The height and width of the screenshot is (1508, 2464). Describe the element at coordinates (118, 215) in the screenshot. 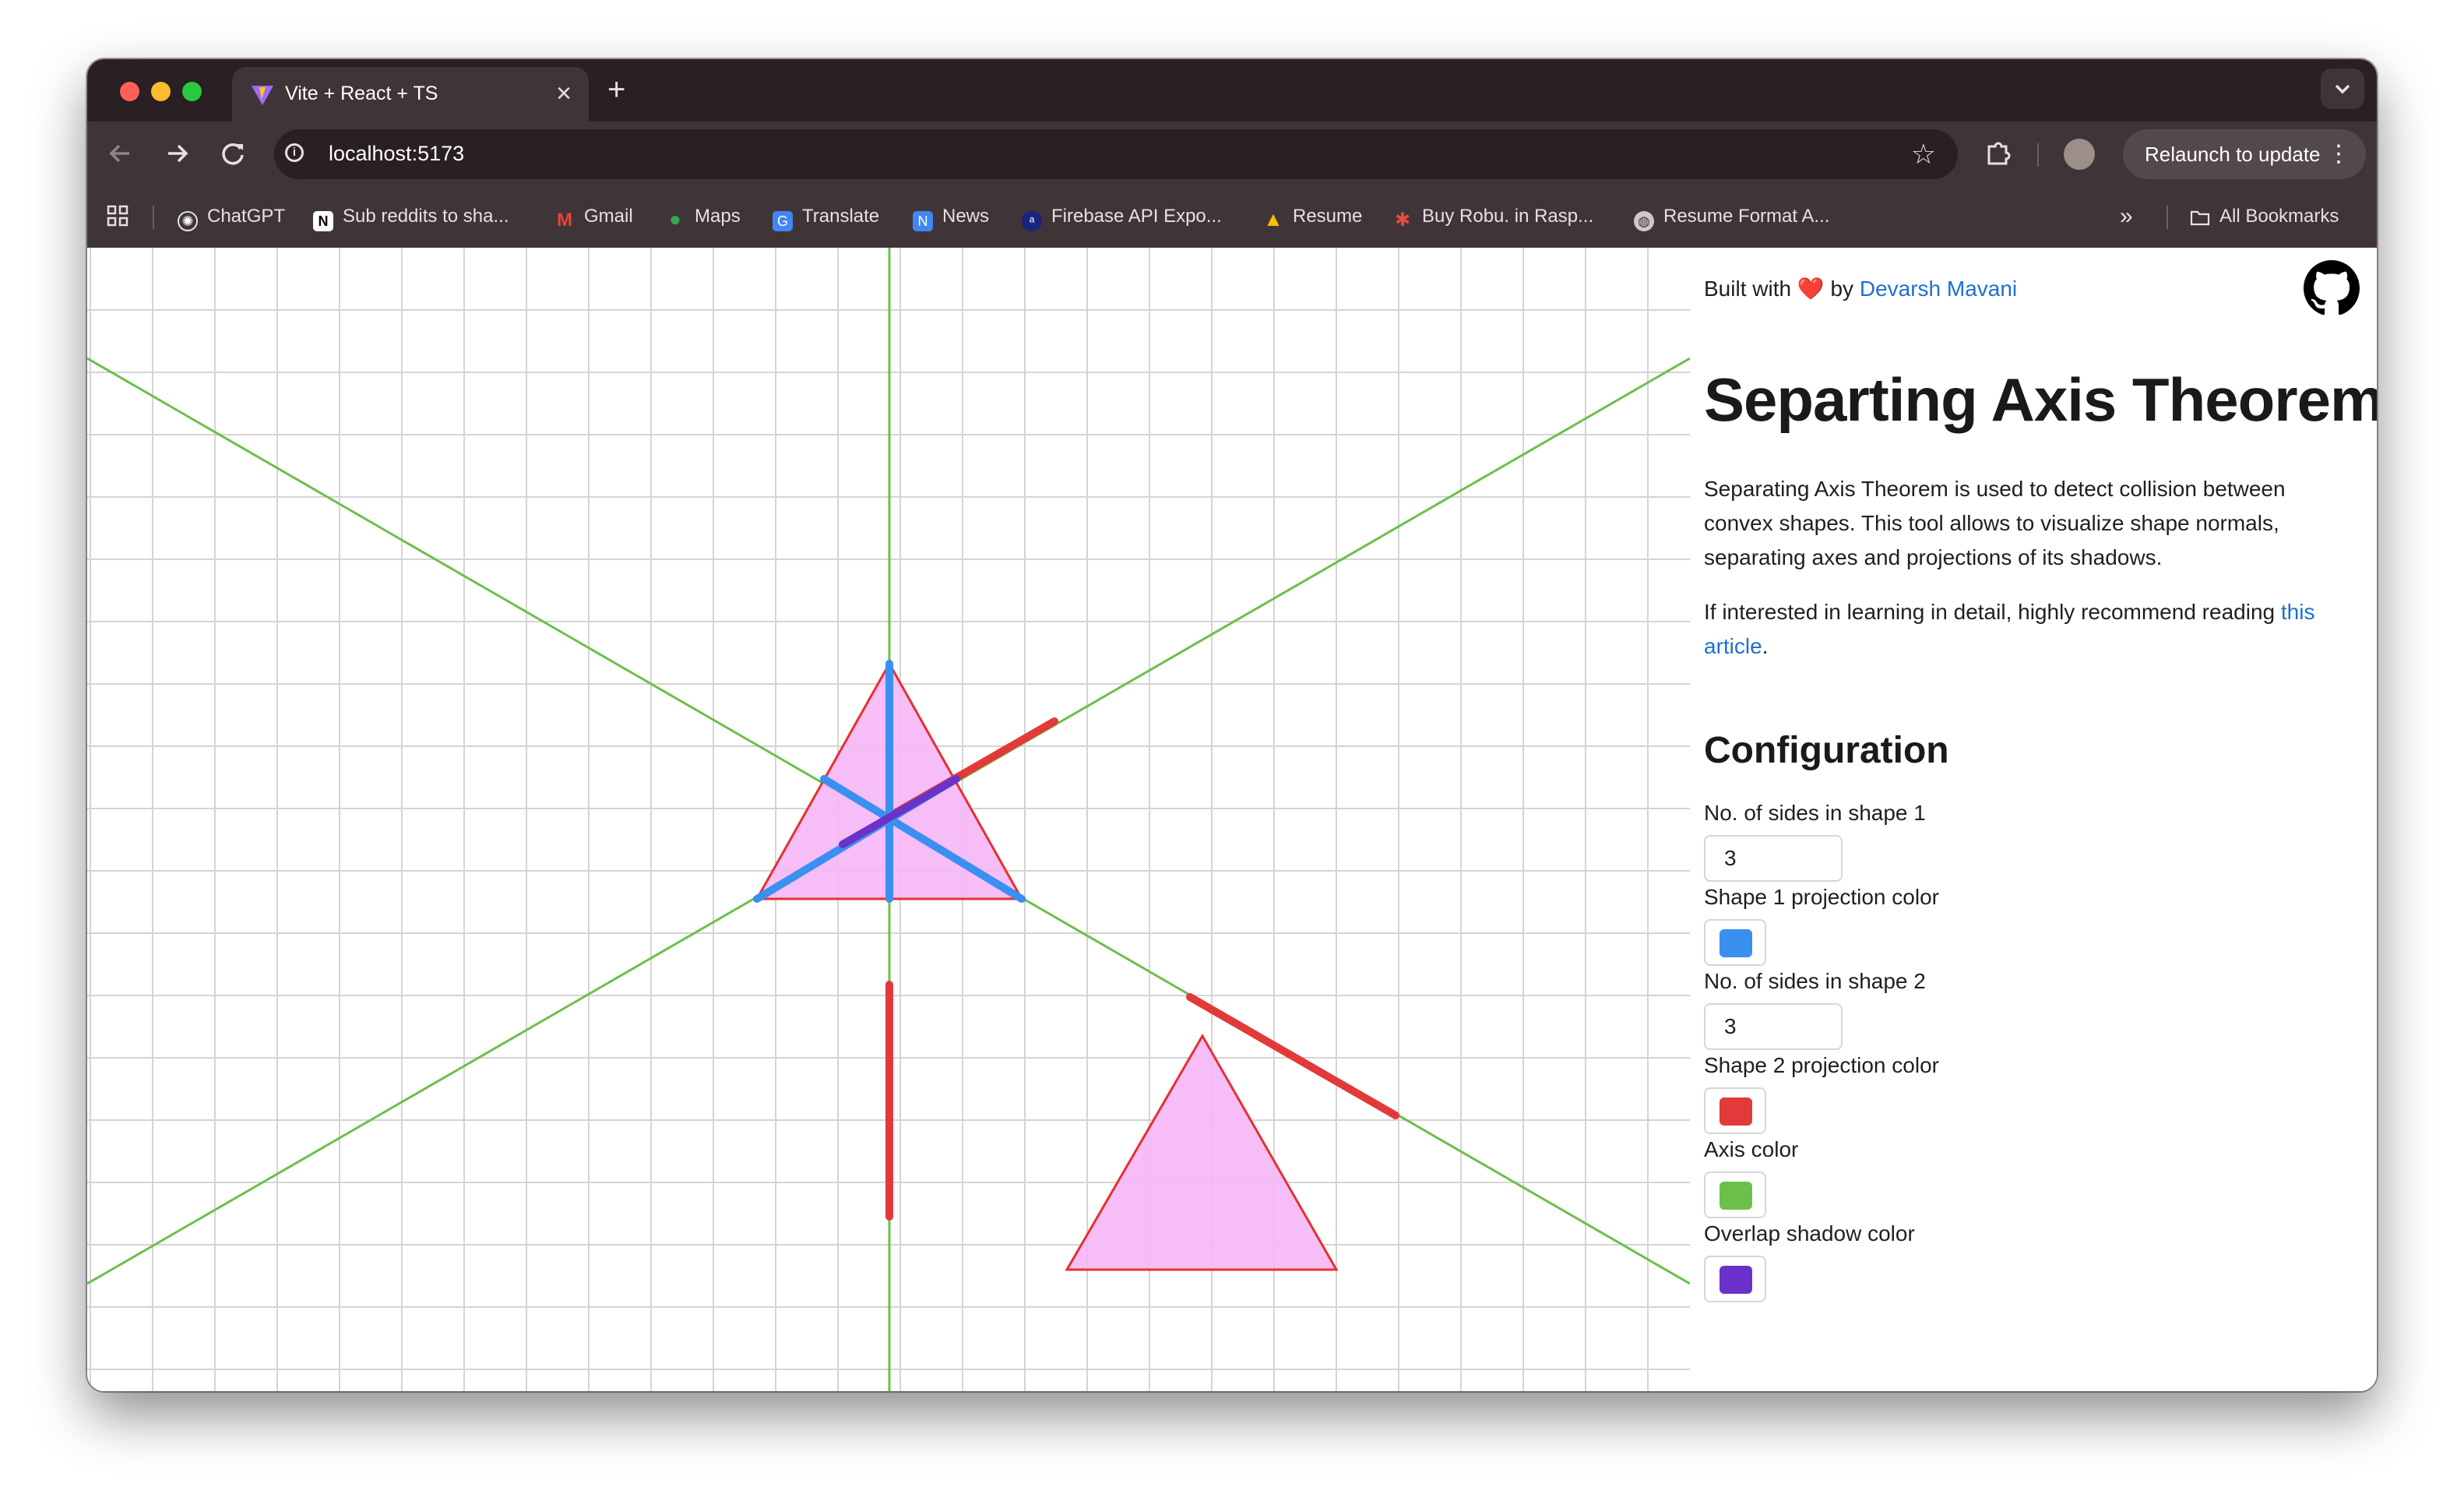

I see `apps-grid-icon` at that location.